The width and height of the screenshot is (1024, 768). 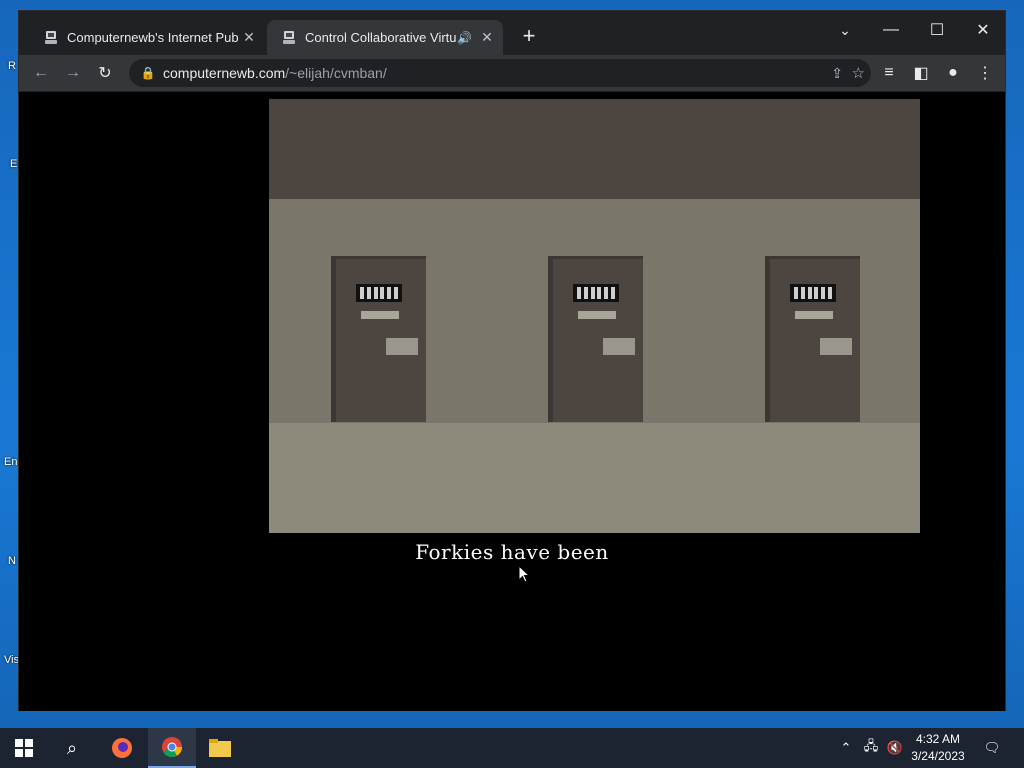 I want to click on show-hidden-icons-icon: ⌃, so click(x=846, y=748).